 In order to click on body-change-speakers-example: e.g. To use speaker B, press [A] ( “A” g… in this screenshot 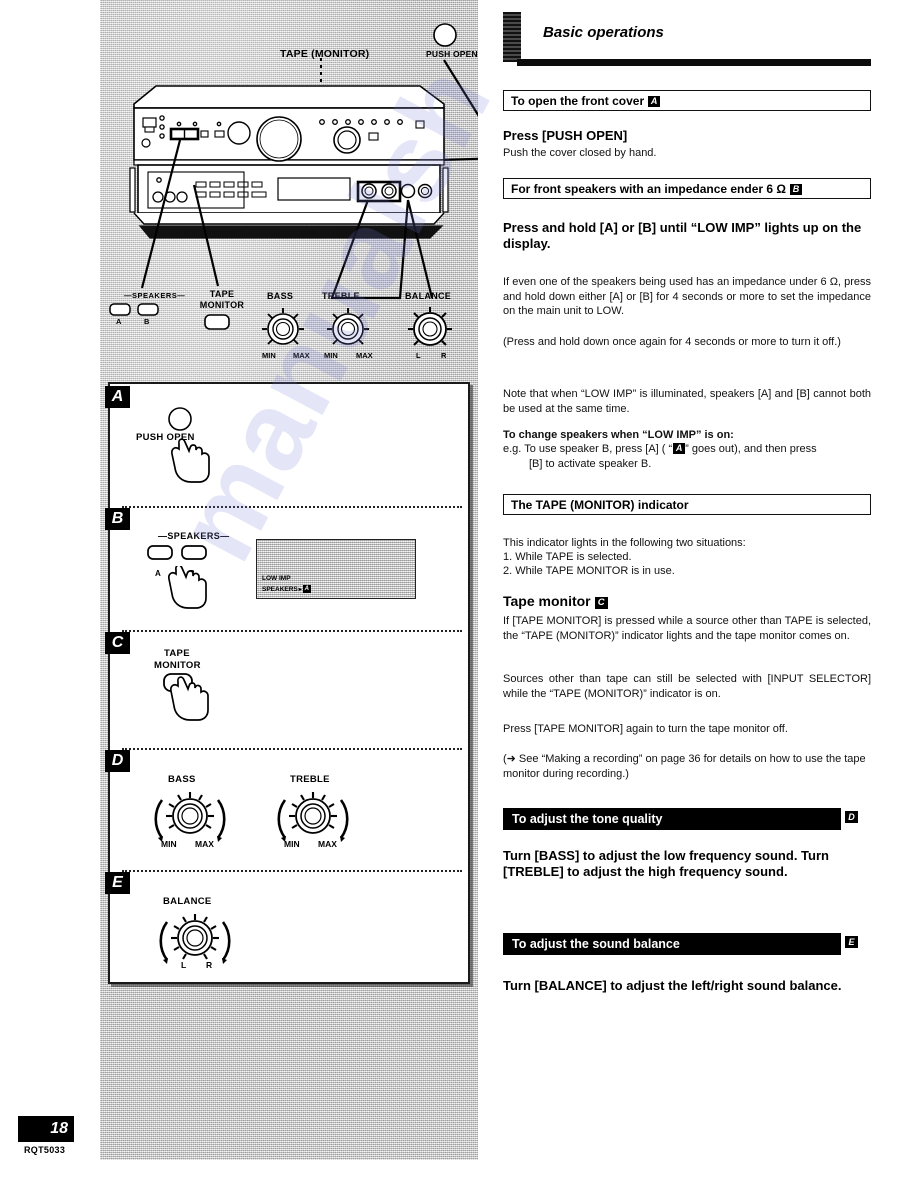, I will do `click(660, 456)`.